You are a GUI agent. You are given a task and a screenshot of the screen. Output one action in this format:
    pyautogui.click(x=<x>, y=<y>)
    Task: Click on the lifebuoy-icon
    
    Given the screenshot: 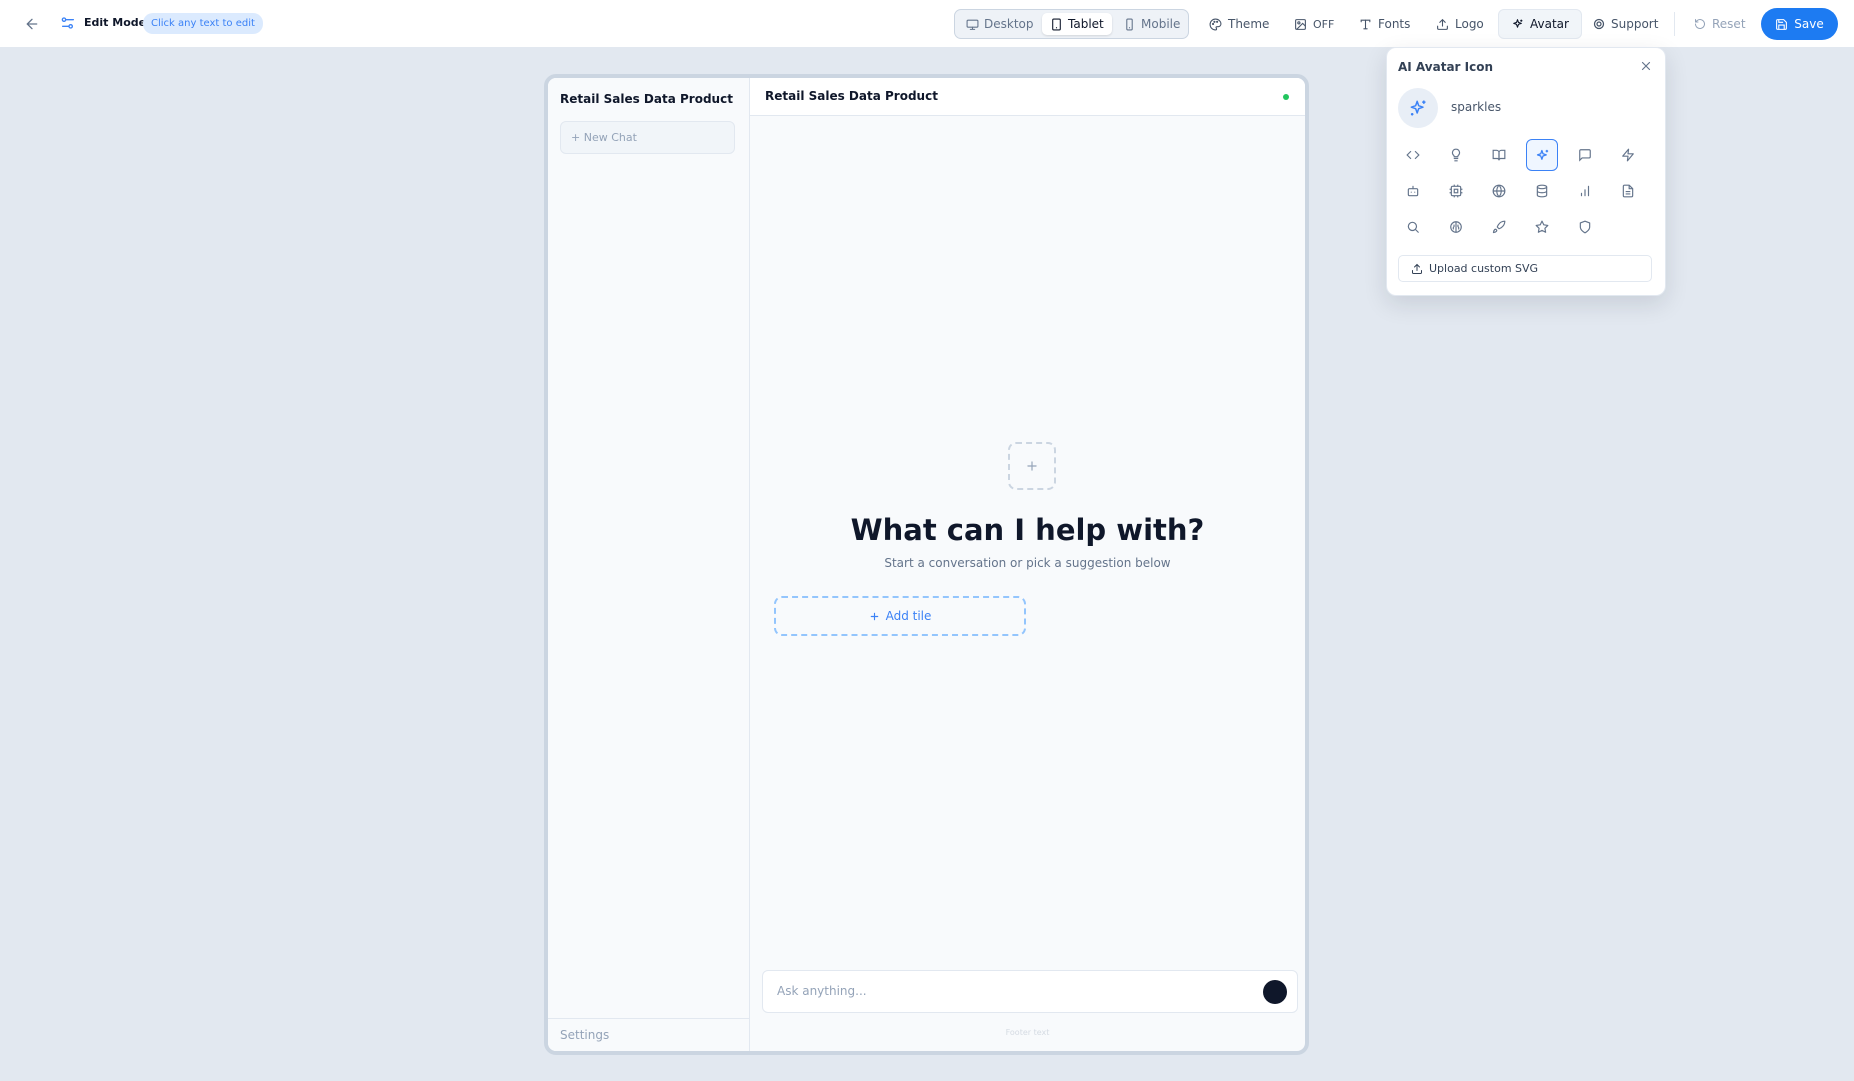 What is the action you would take?
    pyautogui.click(x=1599, y=24)
    